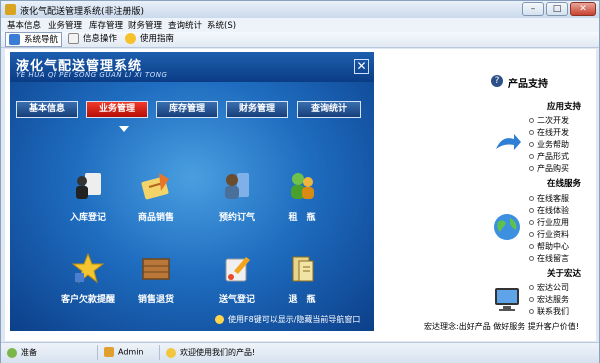  What do you see at coordinates (155, 218) in the screenshot?
I see `tile-label: 商品销售` at bounding box center [155, 218].